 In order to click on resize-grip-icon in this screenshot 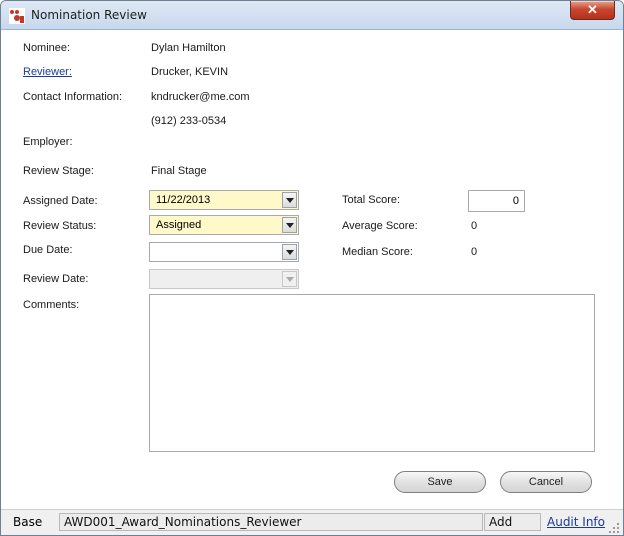, I will do `click(614, 528)`.